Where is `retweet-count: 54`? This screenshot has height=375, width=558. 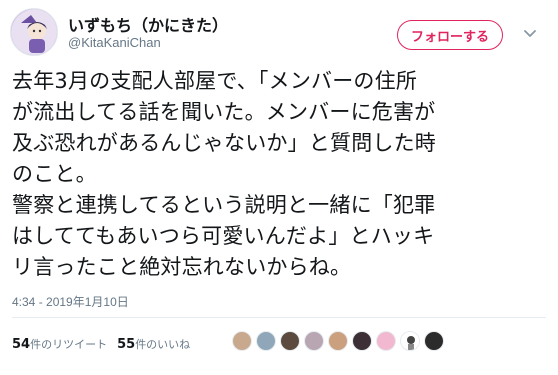 retweet-count: 54 is located at coordinates (21, 344).